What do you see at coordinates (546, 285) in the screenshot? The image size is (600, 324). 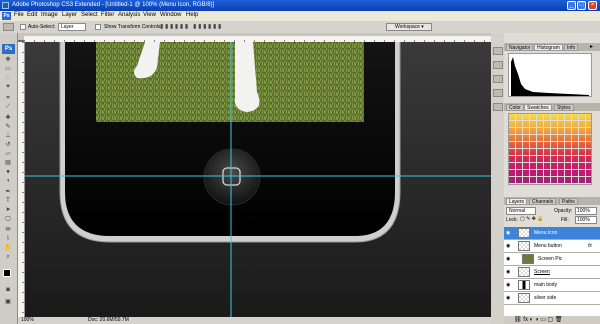 I see `layer-name: main body` at bounding box center [546, 285].